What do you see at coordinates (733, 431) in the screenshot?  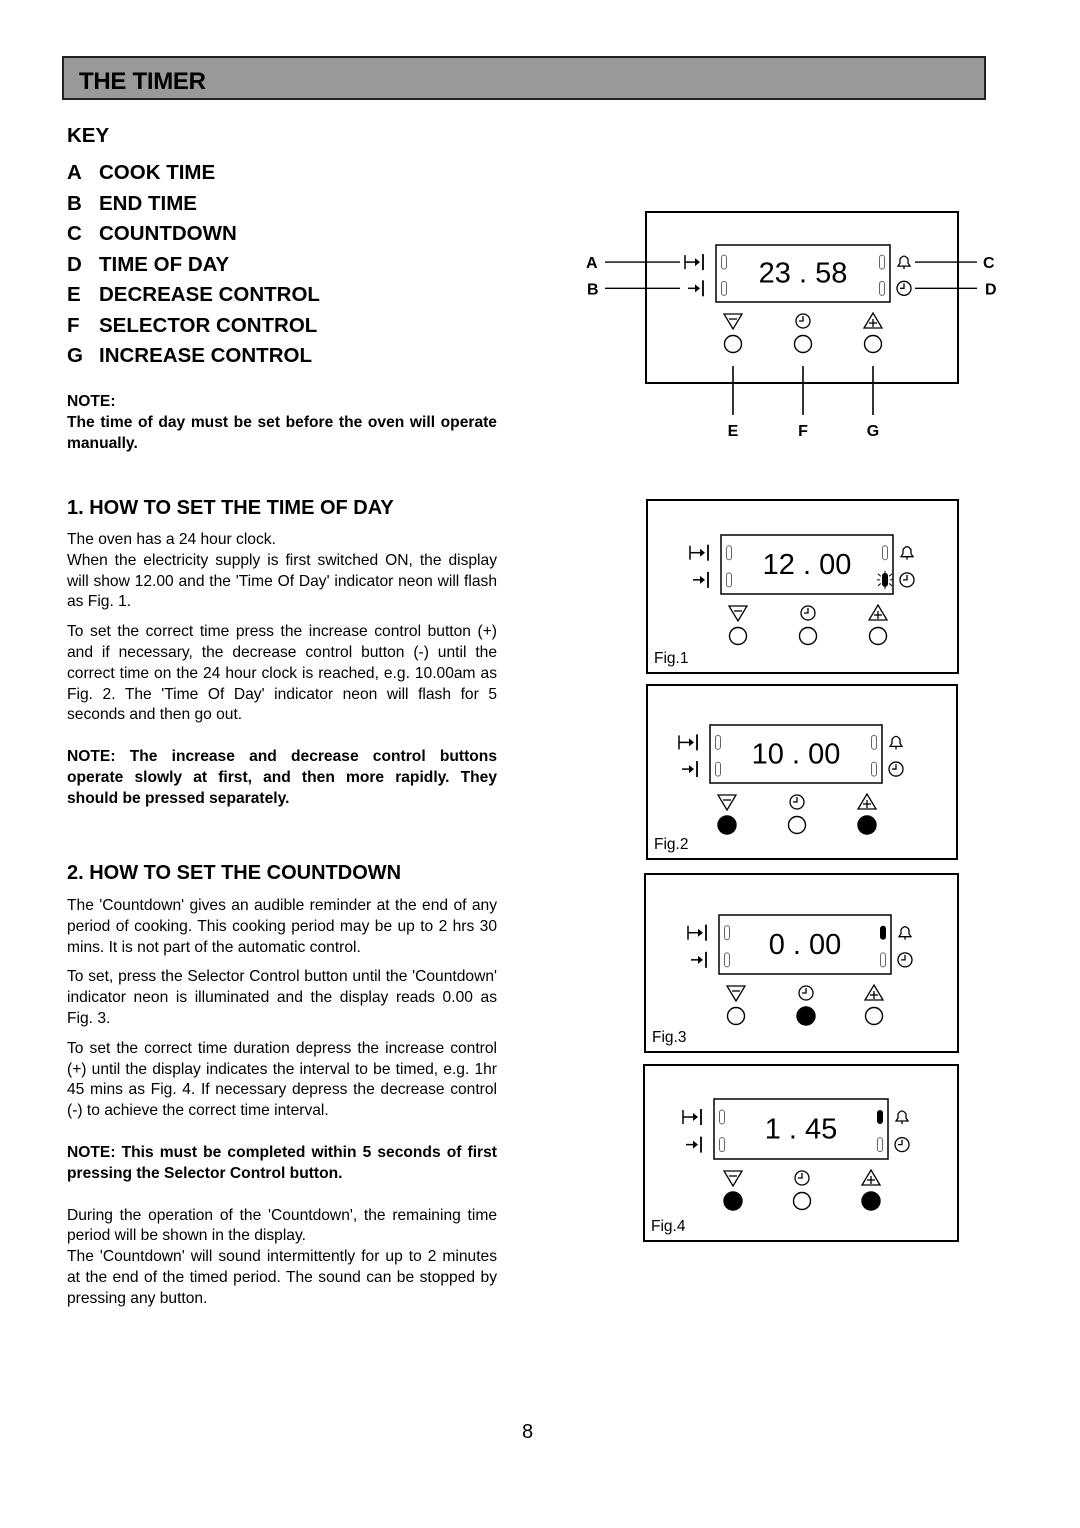 I see `callout-label-e: E` at bounding box center [733, 431].